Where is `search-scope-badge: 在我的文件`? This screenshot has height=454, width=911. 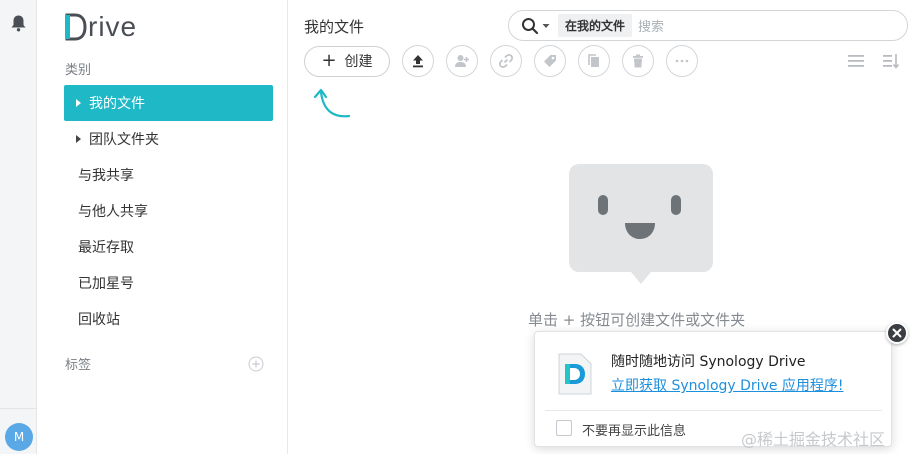 search-scope-badge: 在我的文件 is located at coordinates (595, 25).